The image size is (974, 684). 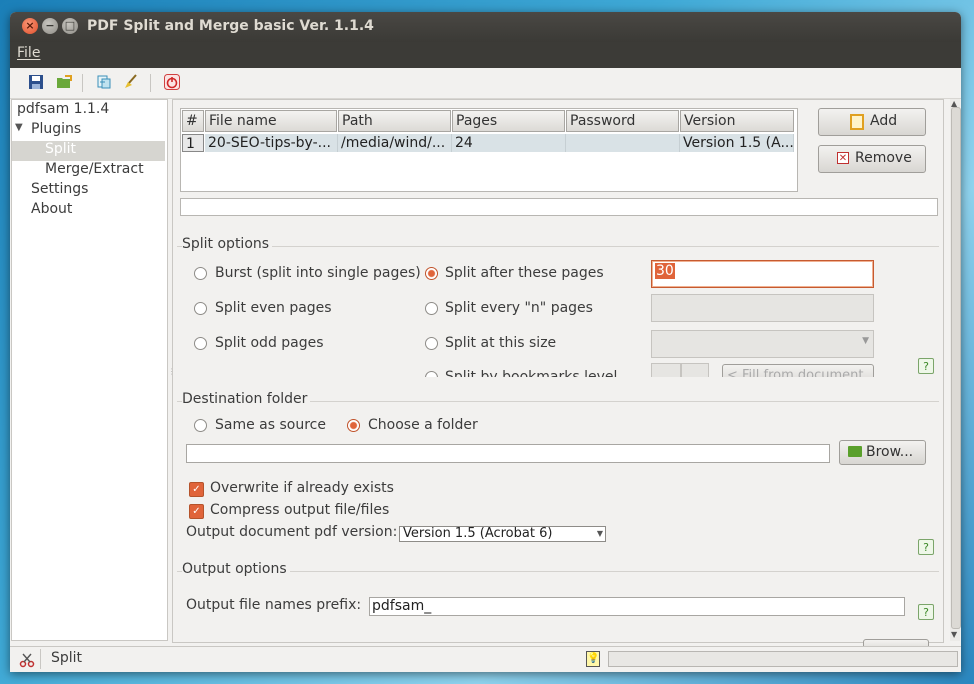 What do you see at coordinates (500, 343) in the screenshot?
I see `split-size-label: Split at this size` at bounding box center [500, 343].